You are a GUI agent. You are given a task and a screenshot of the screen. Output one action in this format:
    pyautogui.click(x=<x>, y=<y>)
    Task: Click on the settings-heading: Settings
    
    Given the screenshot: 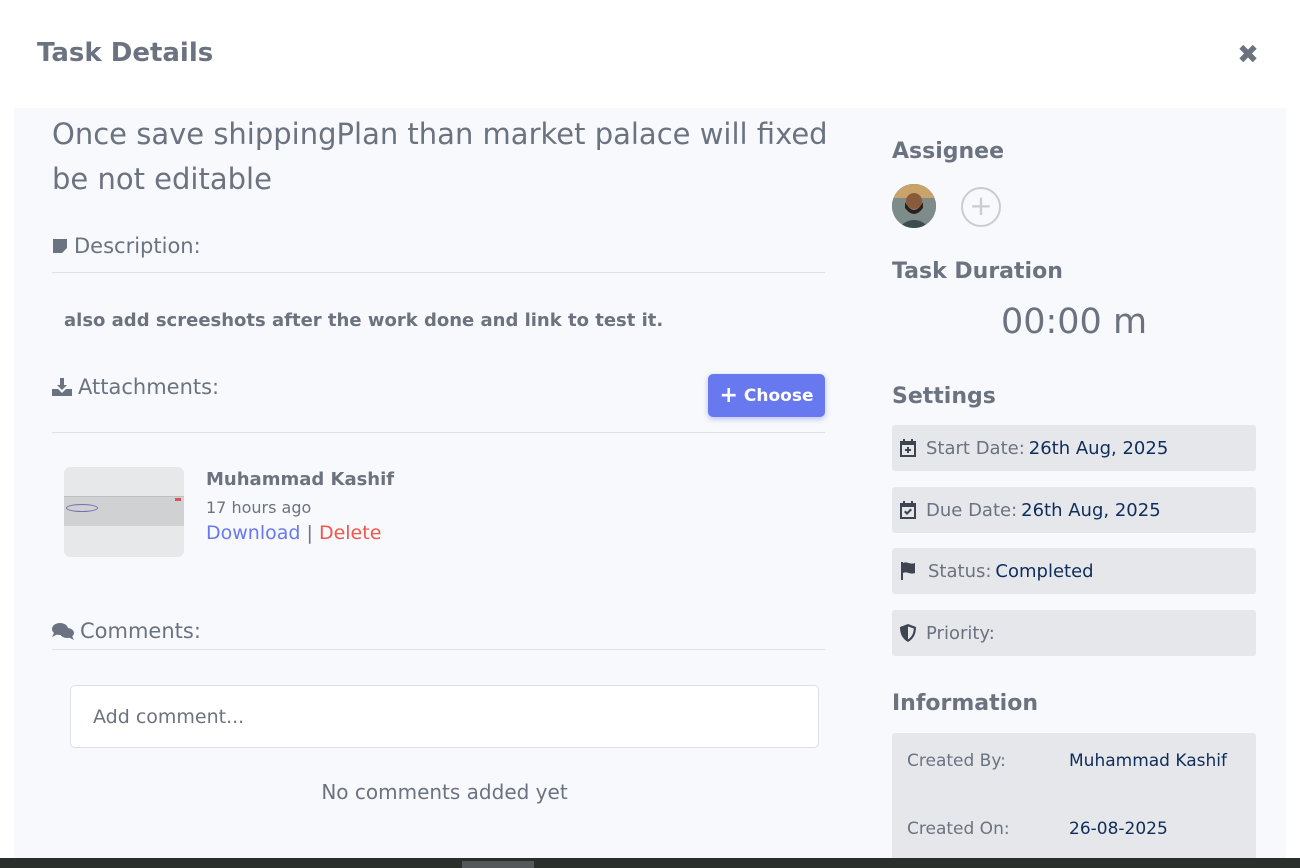 What is the action you would take?
    pyautogui.click(x=944, y=396)
    